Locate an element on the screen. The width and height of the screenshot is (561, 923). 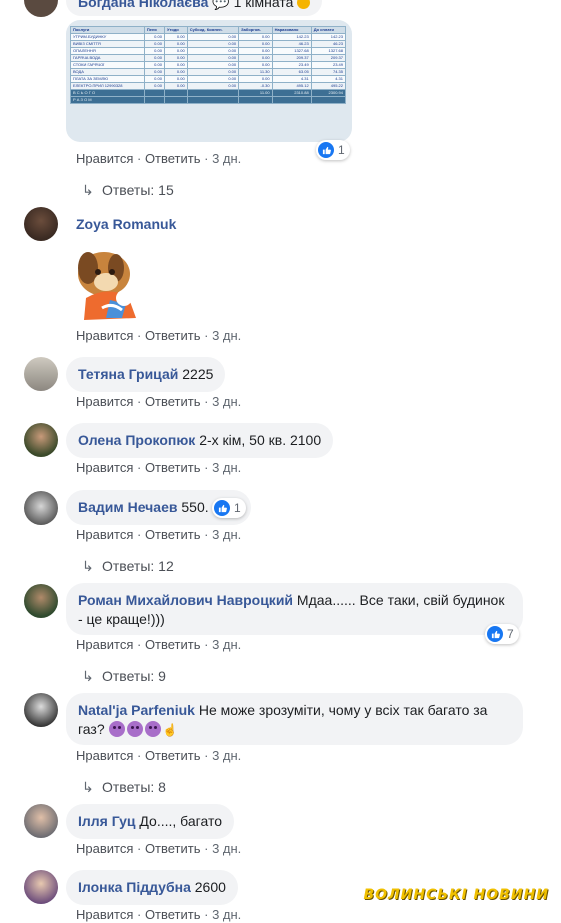
comment-bubble: Ілля Гуц До...., багато is located at coordinates (150, 821).